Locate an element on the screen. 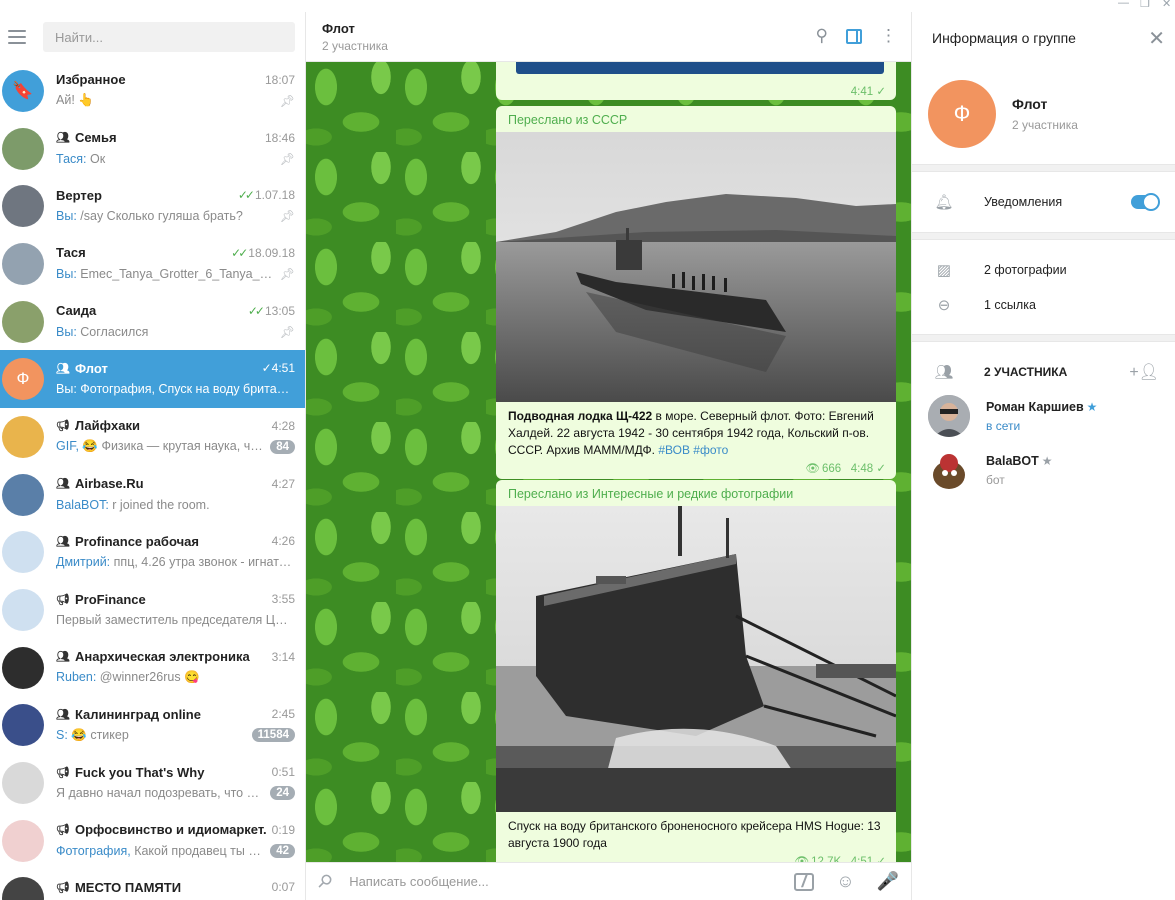 The height and width of the screenshot is (900, 1175). bot-commands-icon: / is located at coordinates (804, 881).